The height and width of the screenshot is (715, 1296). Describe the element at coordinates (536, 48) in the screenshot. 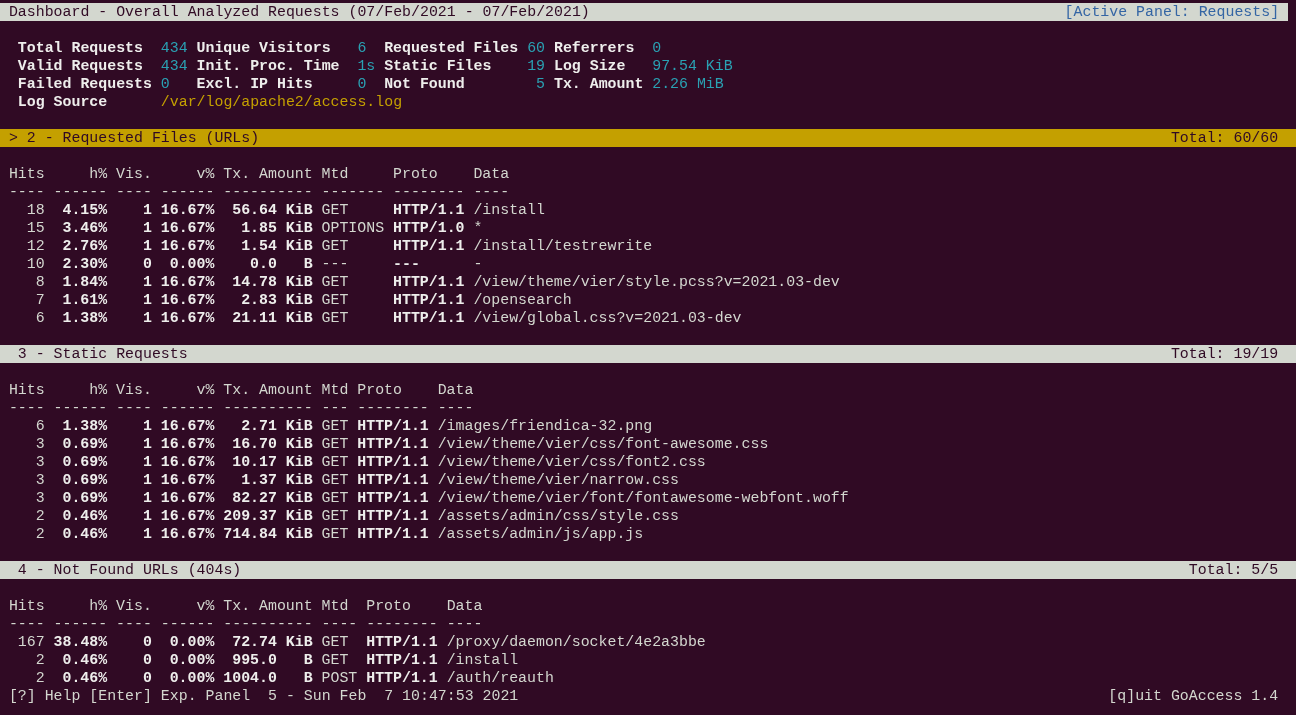

I see `stat-value: 60` at that location.